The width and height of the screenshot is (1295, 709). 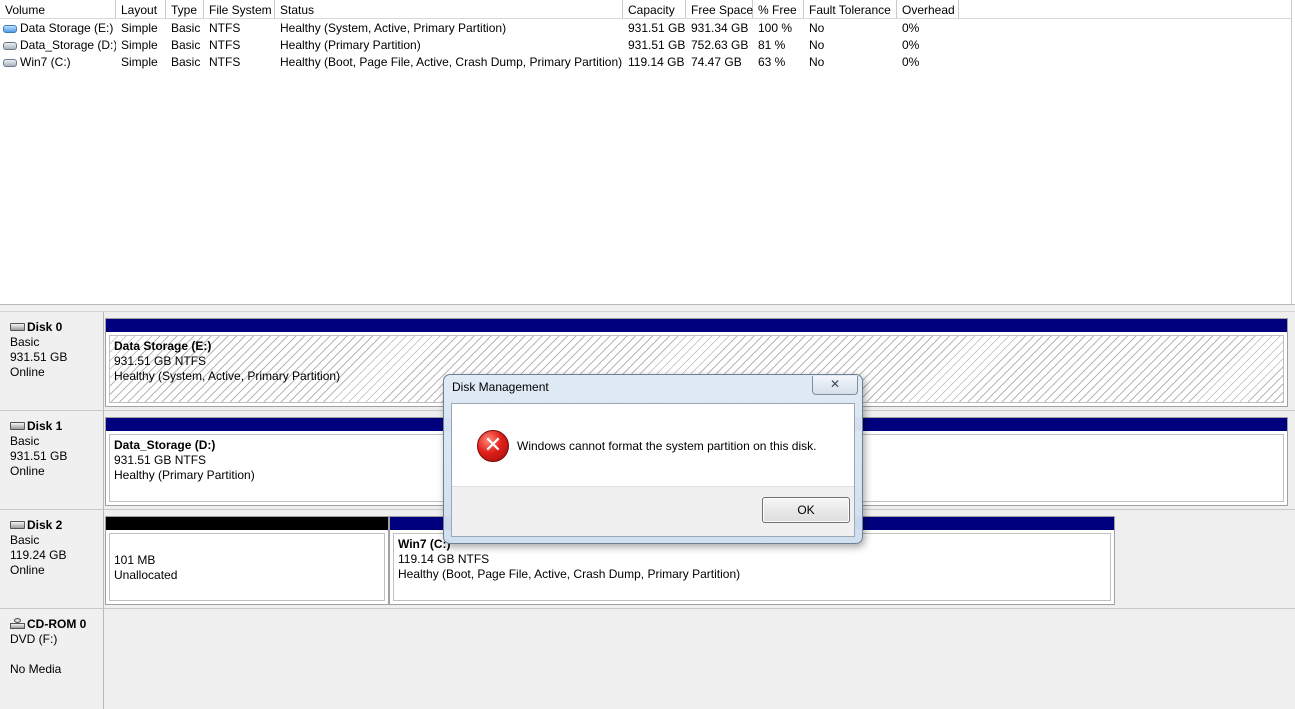 I want to click on volume-name: Data Storage (E:), so click(x=67, y=28).